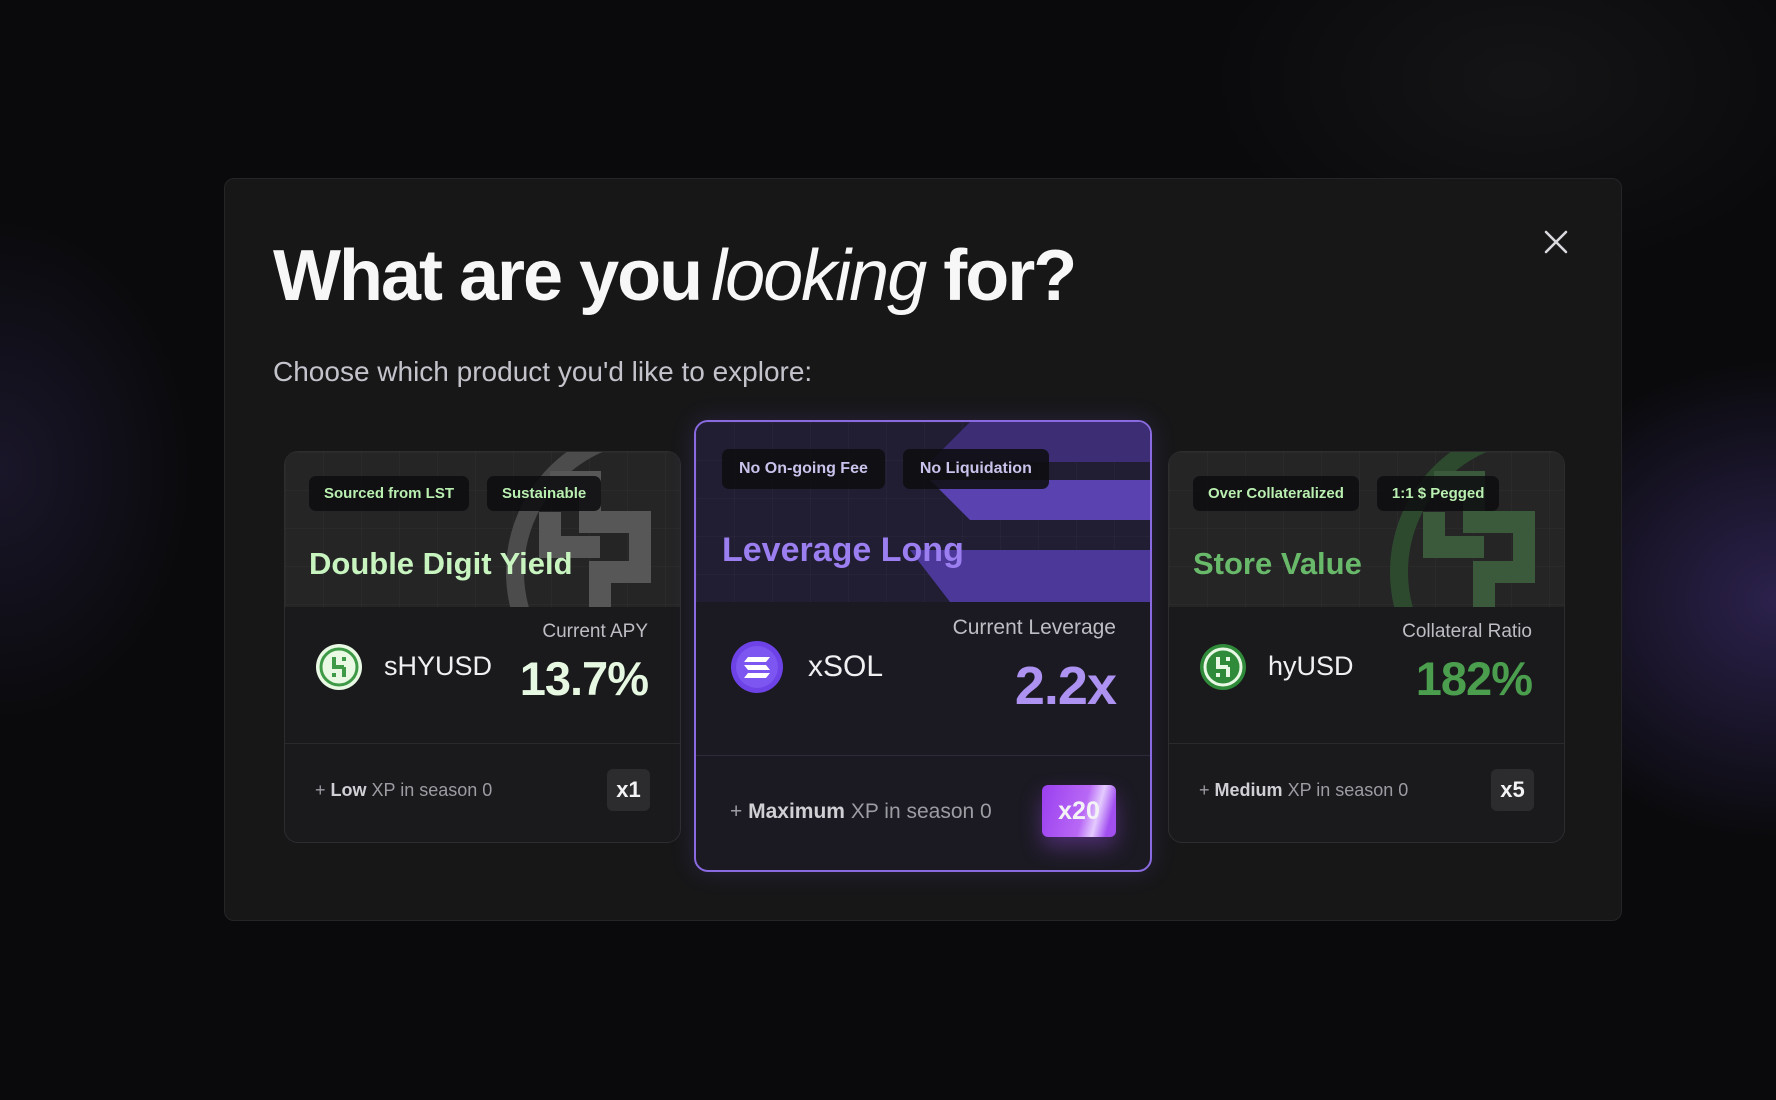 The width and height of the screenshot is (1776, 1100). I want to click on card-tags: Over Collateralized 1:1 $ Pegged, so click(1346, 493).